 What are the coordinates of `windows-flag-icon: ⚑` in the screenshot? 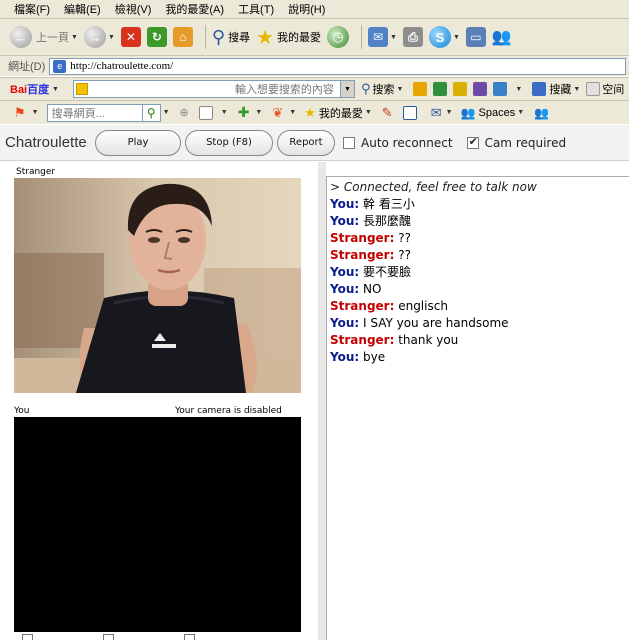 It's located at (20, 113).